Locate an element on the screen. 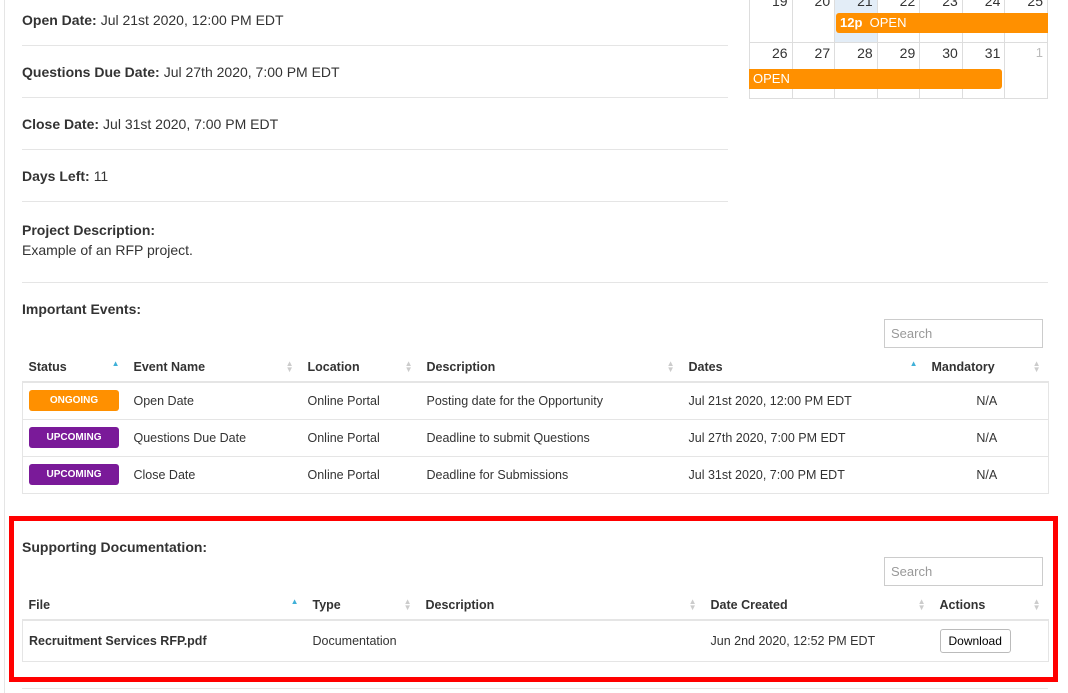 The image size is (1068, 693). day-other-month: 1 is located at coordinates (1026, 70).